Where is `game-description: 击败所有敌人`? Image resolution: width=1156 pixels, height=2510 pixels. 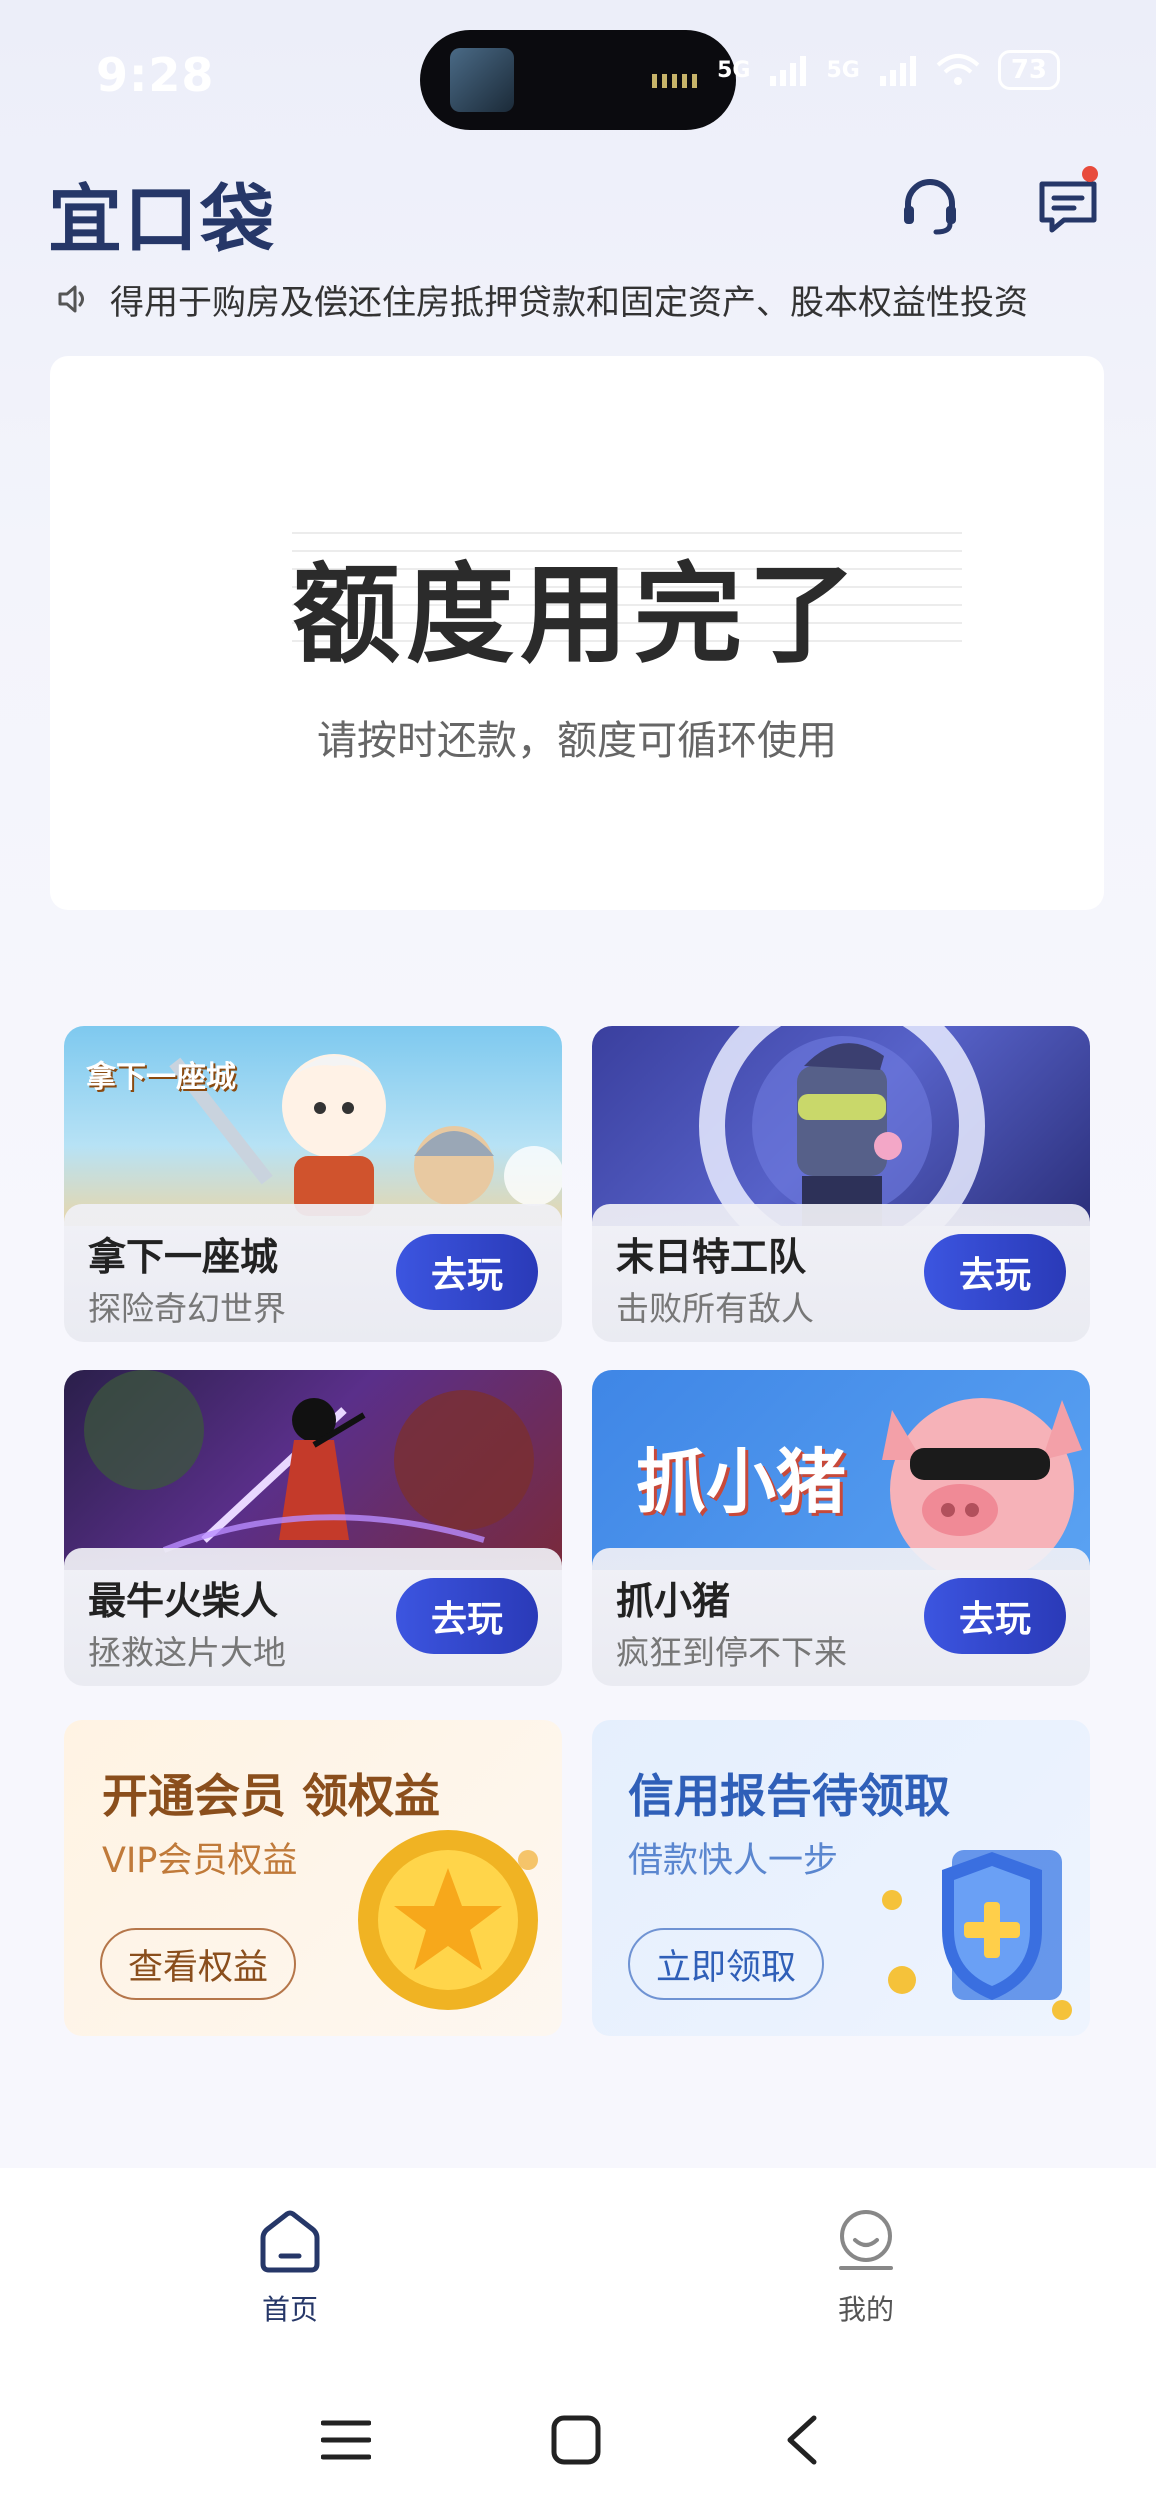 game-description: 击败所有敌人 is located at coordinates (715, 1308).